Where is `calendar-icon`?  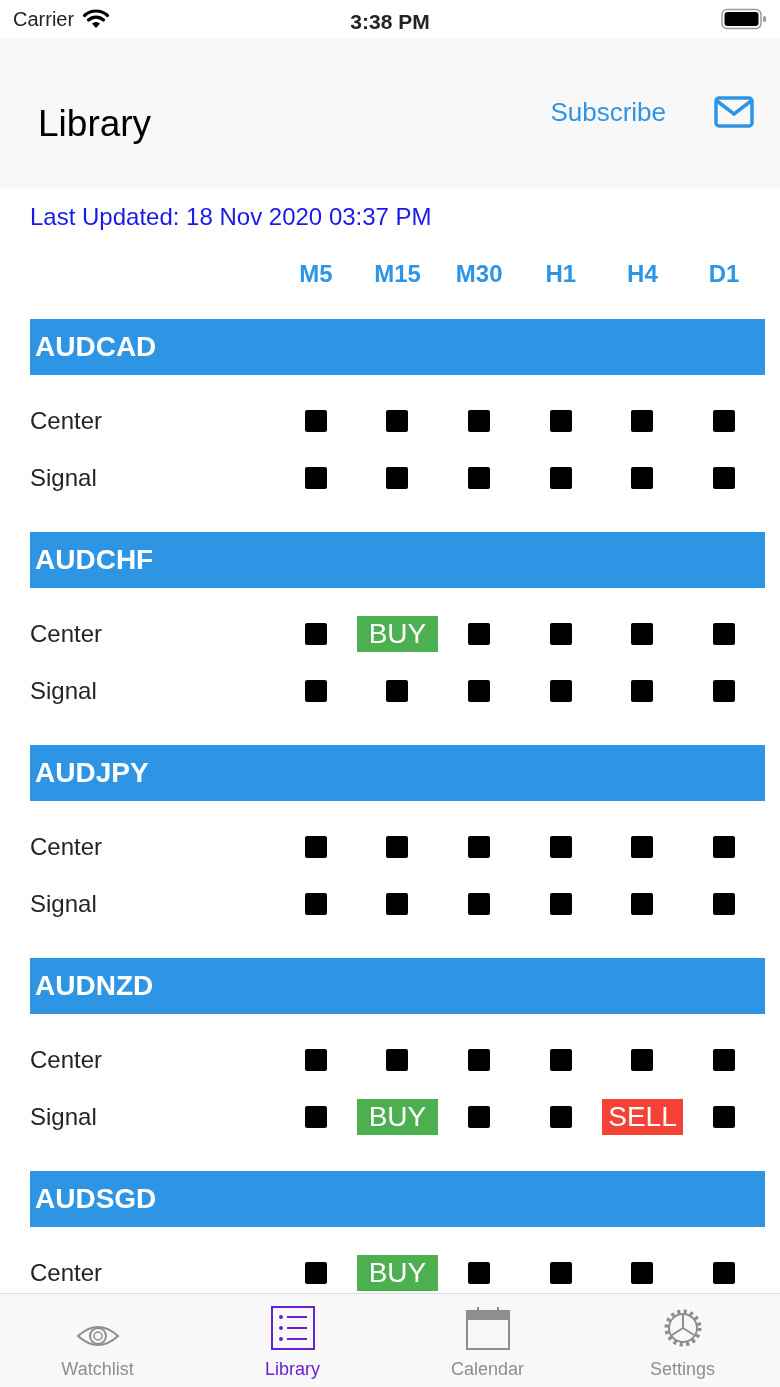 calendar-icon is located at coordinates (487, 1328).